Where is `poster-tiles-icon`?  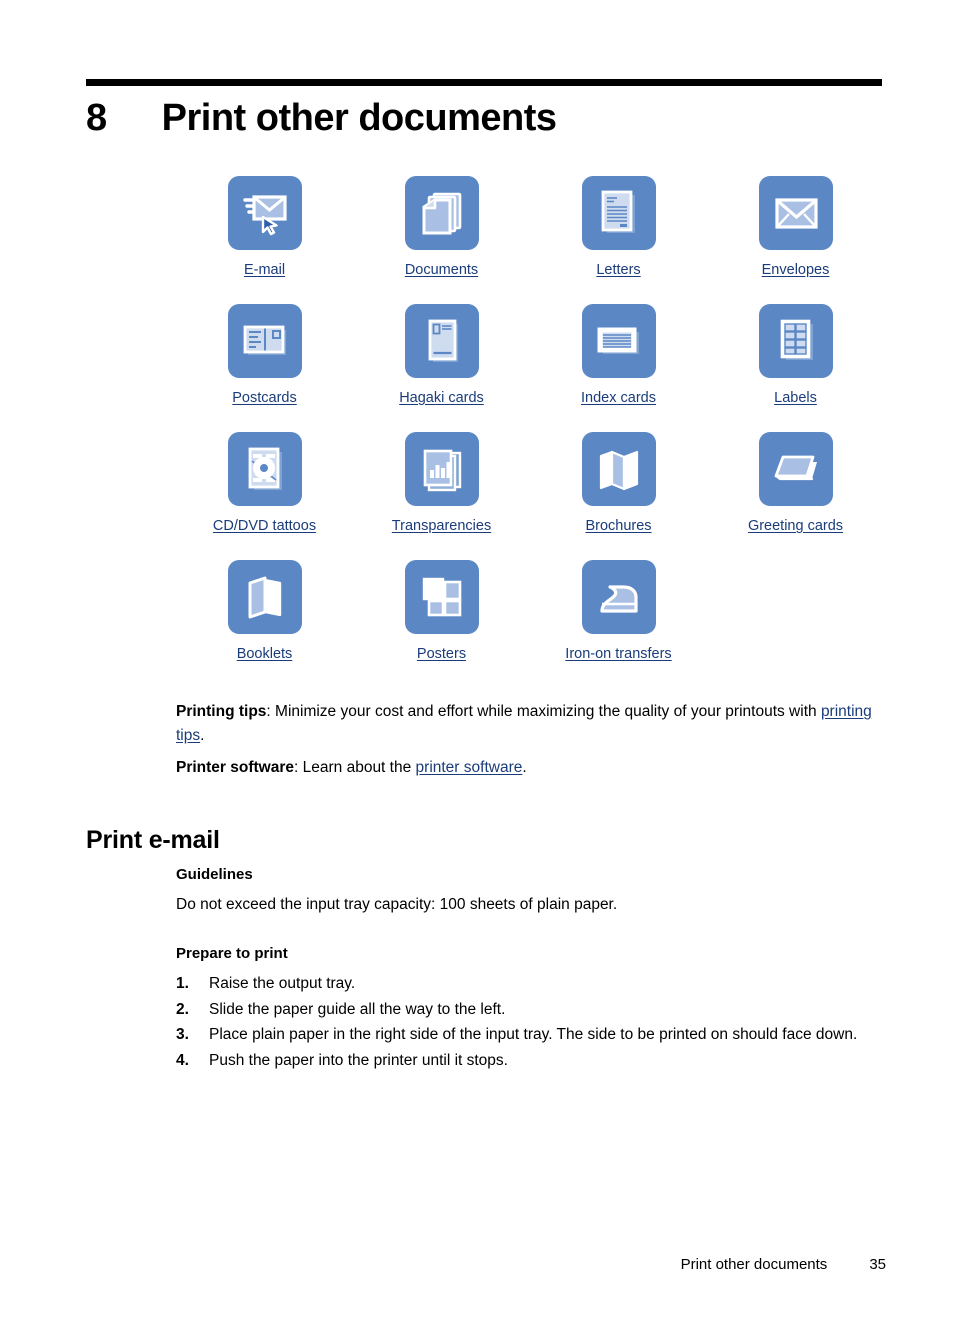
poster-tiles-icon is located at coordinates (441, 597).